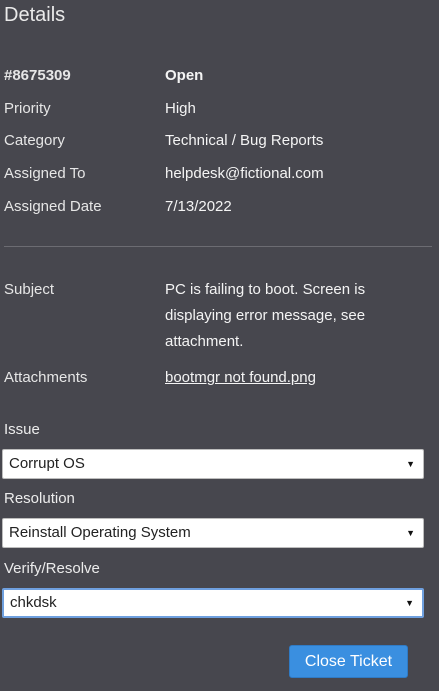  I want to click on verify-resolve-label: Verify/Resolve, so click(52, 568).